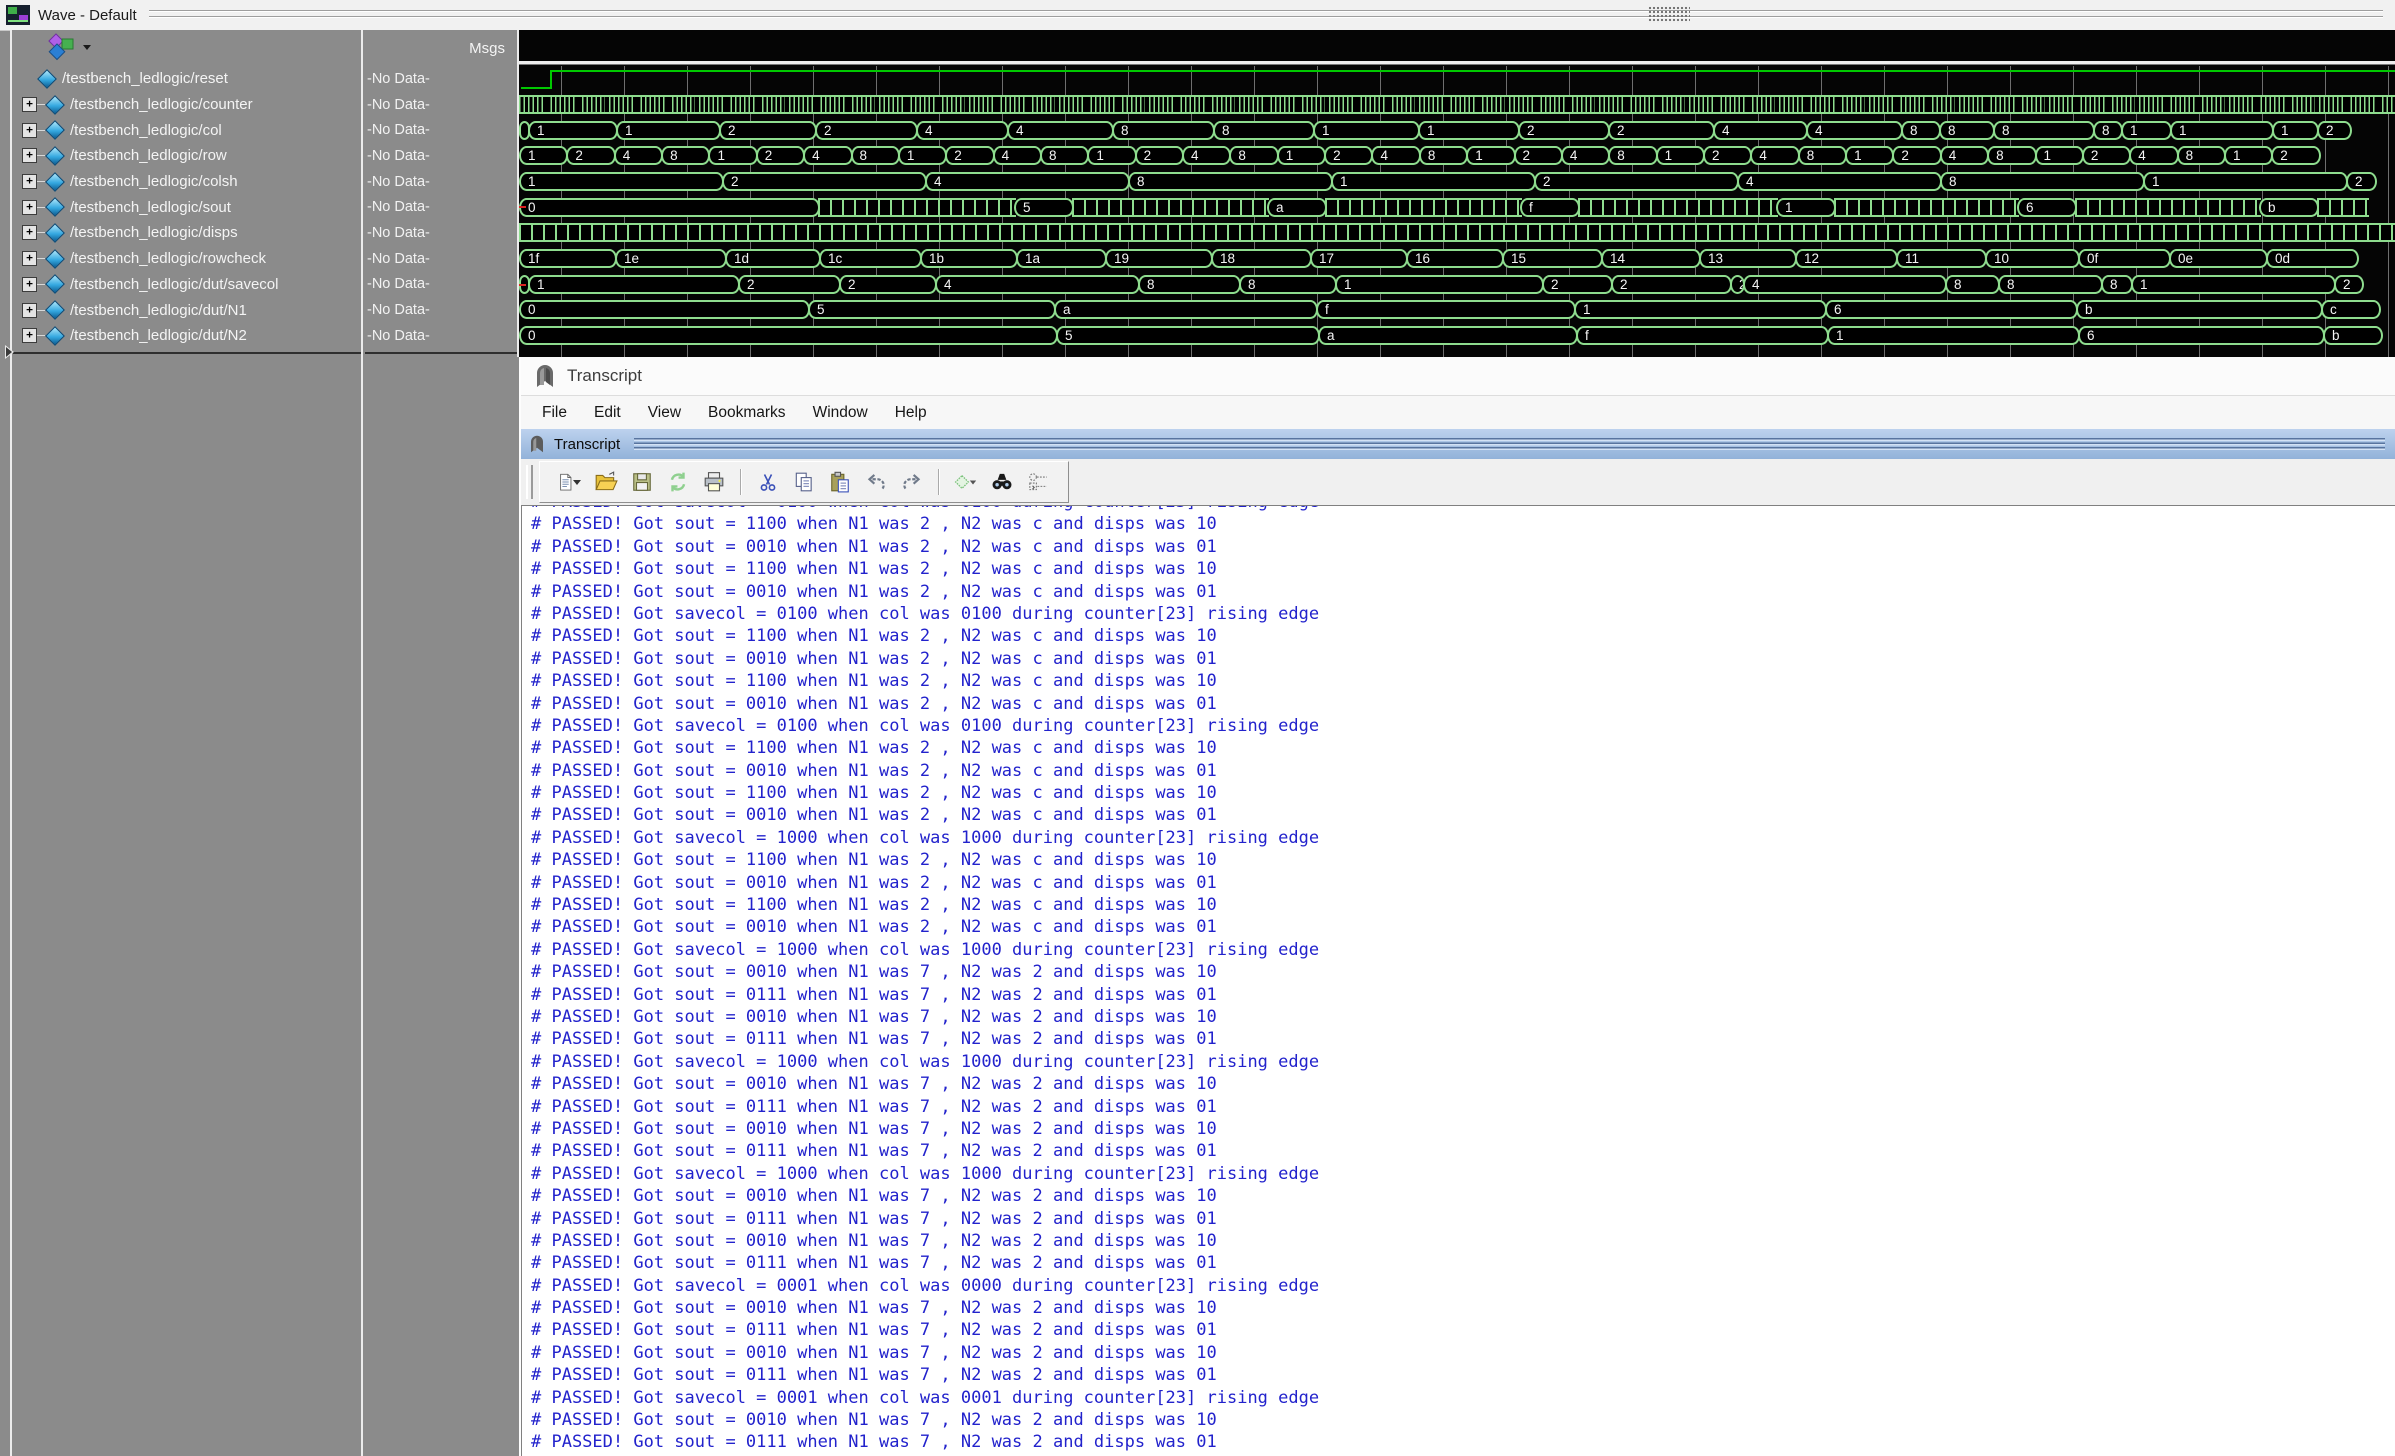  Describe the element at coordinates (664, 310) in the screenshot. I see `bus-value-segment: 0` at that location.